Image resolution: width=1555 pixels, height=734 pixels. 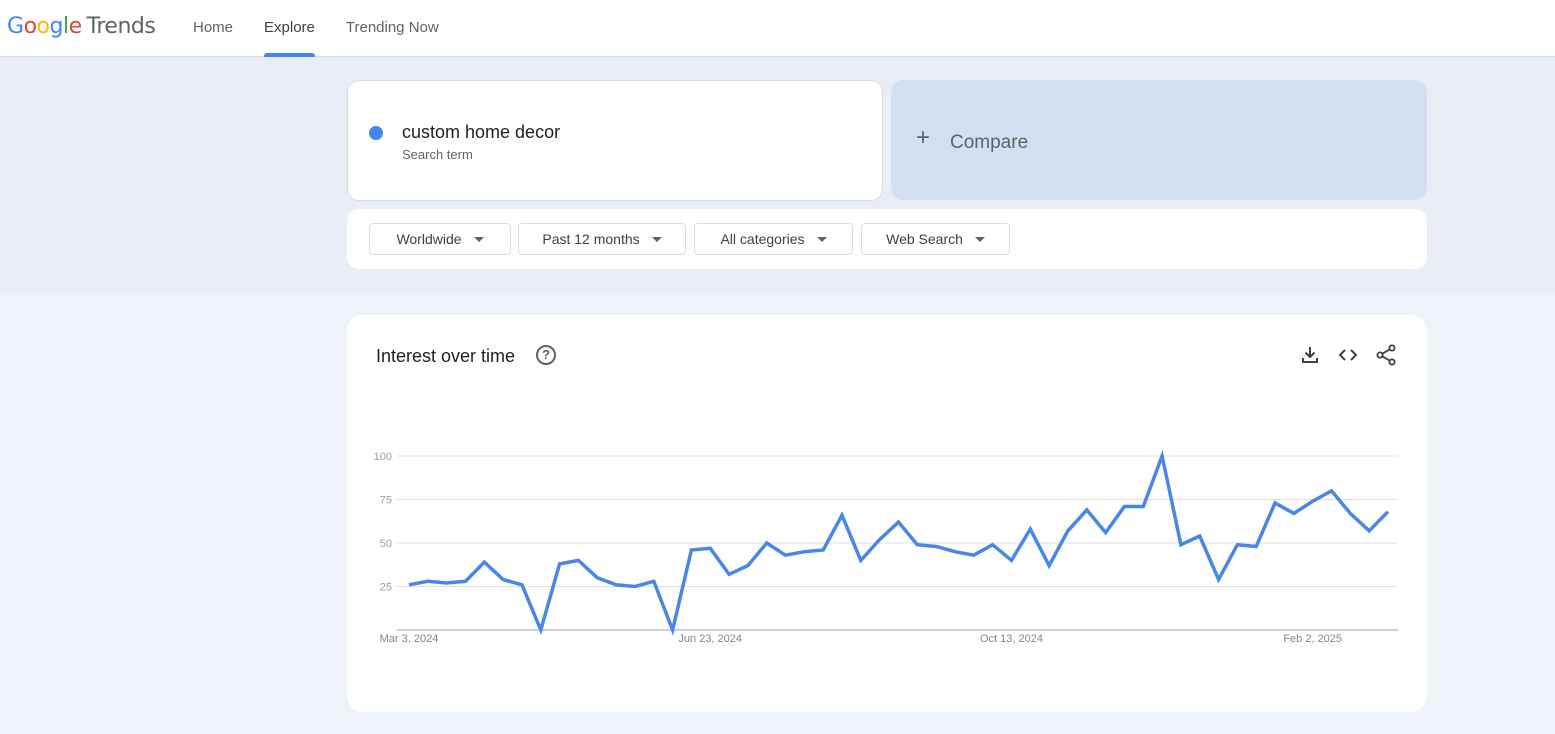 What do you see at coordinates (376, 133) in the screenshot?
I see `term-color-dot` at bounding box center [376, 133].